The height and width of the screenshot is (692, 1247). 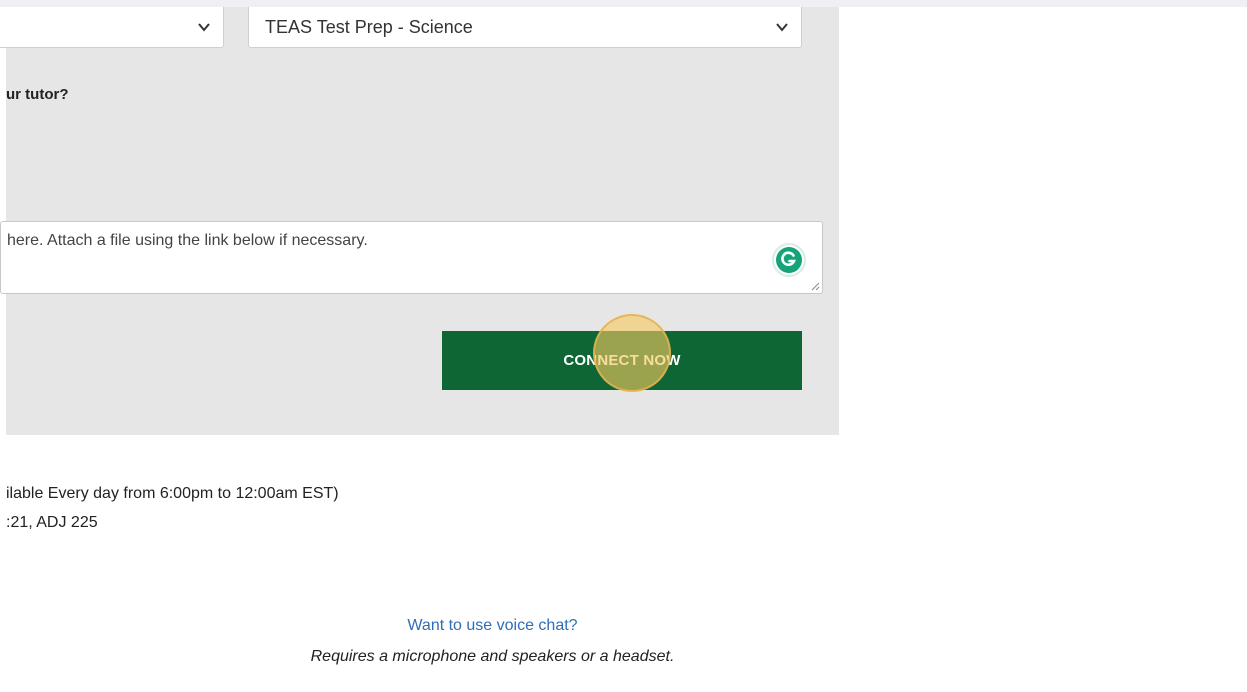 What do you see at coordinates (789, 260) in the screenshot?
I see `grammarly-icon` at bounding box center [789, 260].